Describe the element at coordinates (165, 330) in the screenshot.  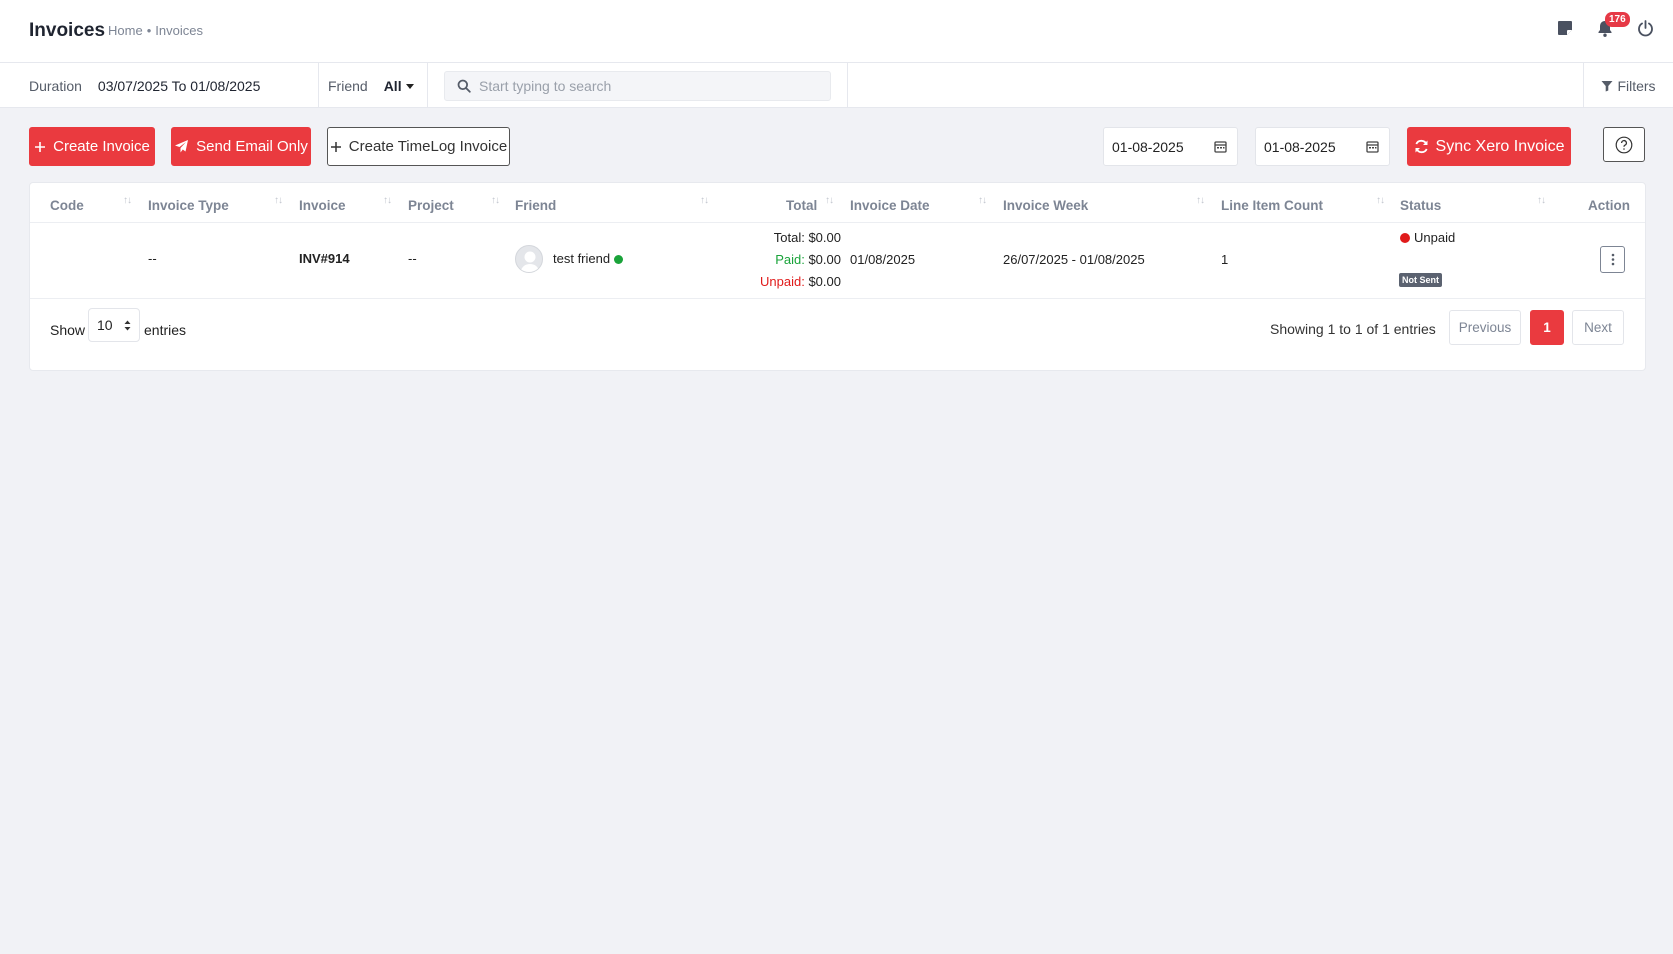
I see `entries-label: entries` at that location.